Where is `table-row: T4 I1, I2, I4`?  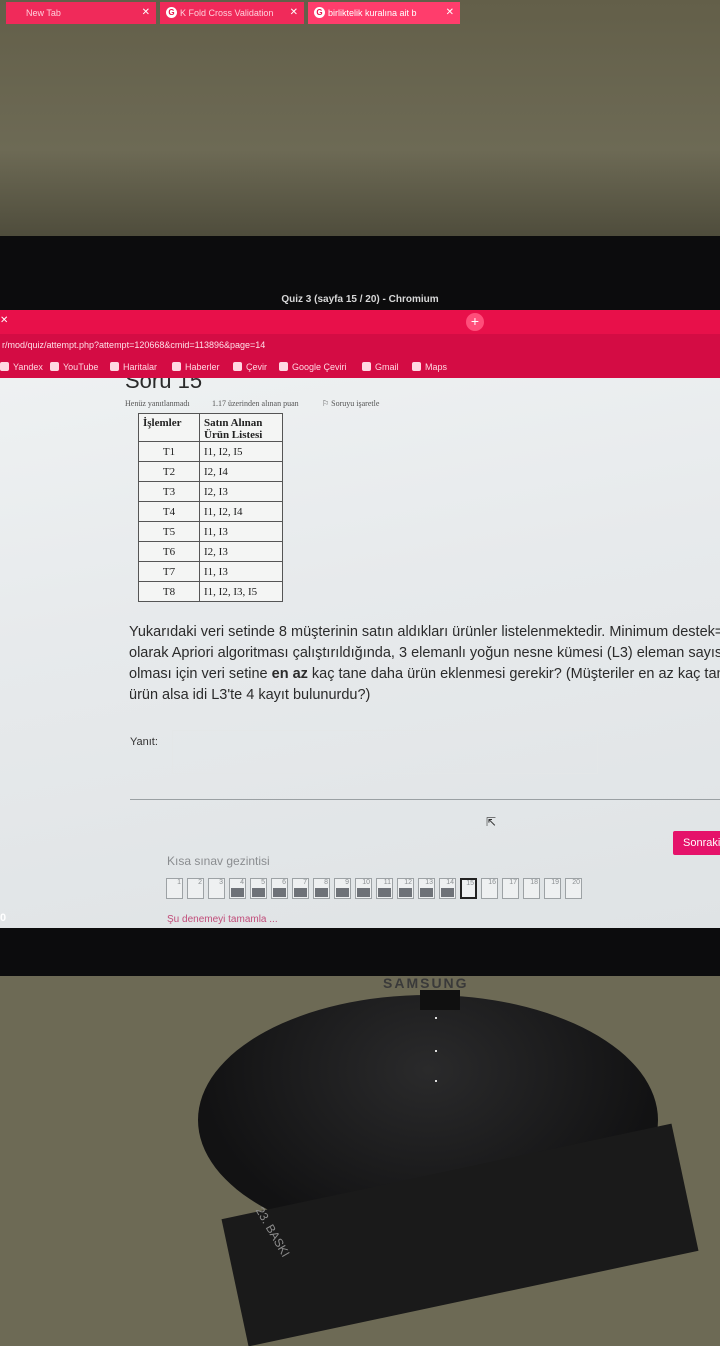
table-row: T4 I1, I2, I4 is located at coordinates (210, 511).